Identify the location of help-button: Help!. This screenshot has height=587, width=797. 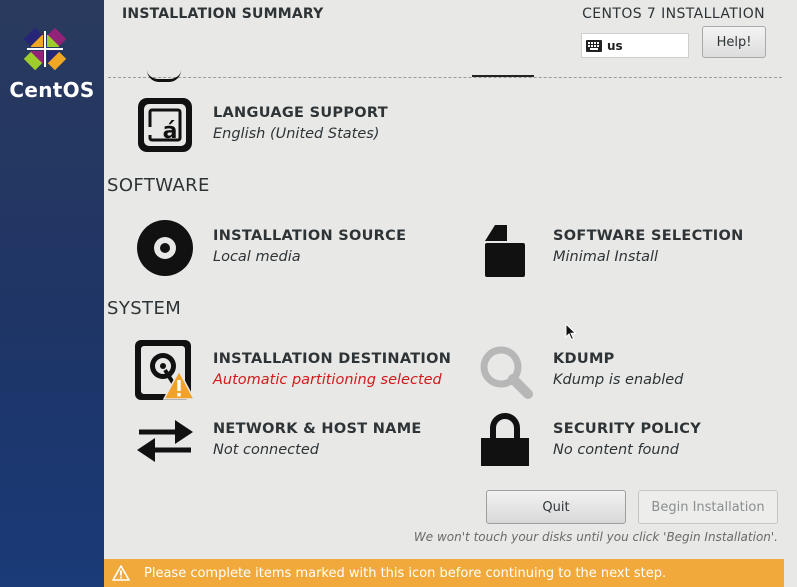
(734, 42).